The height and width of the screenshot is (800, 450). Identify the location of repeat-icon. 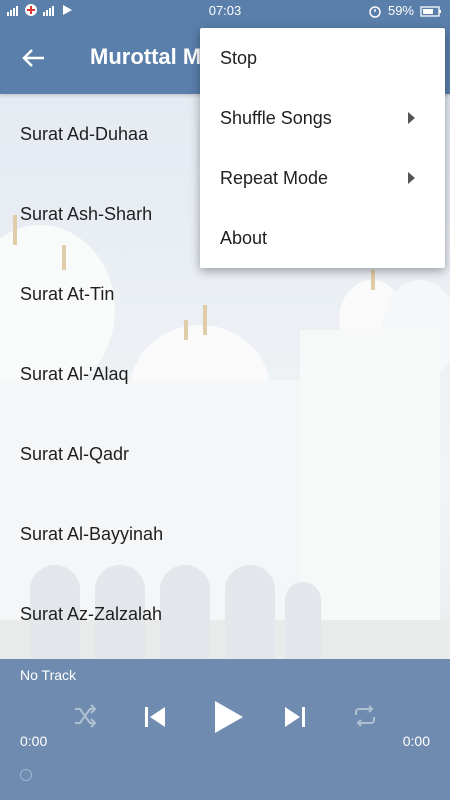
(365, 718).